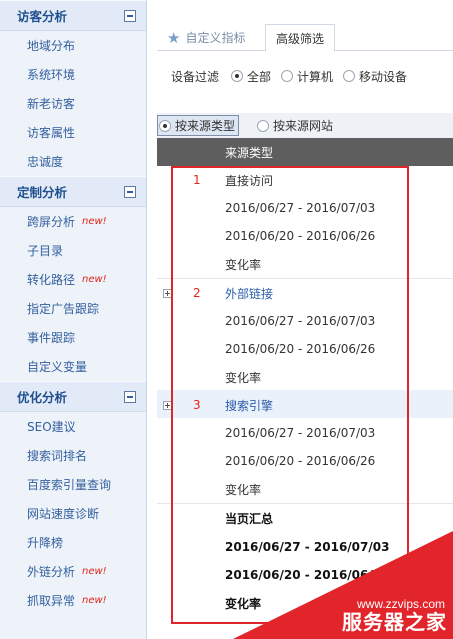  Describe the element at coordinates (305, 152) in the screenshot. I see `table-header: 来源类型` at that location.